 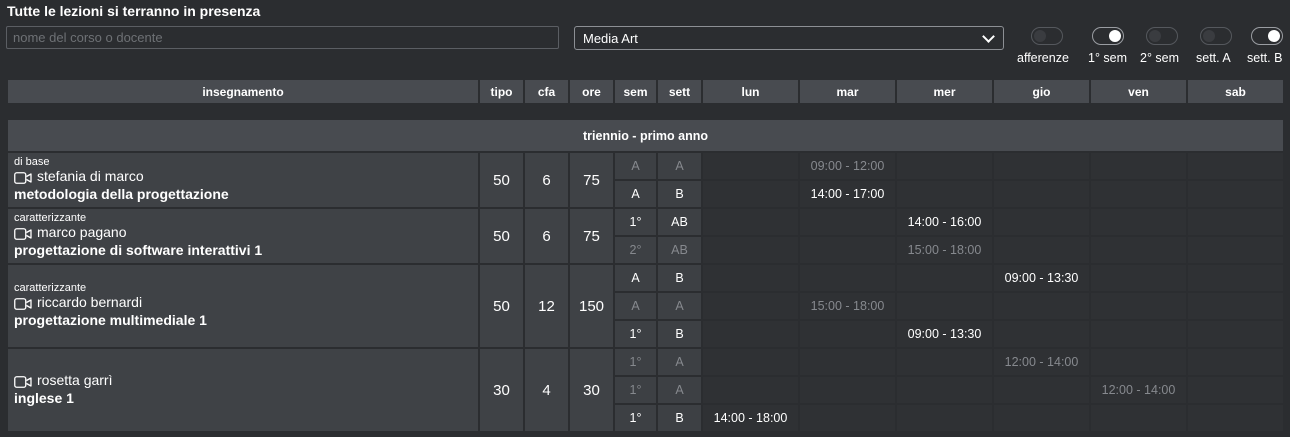 What do you see at coordinates (635, 91) in the screenshot?
I see `column-header-sem: sem` at bounding box center [635, 91].